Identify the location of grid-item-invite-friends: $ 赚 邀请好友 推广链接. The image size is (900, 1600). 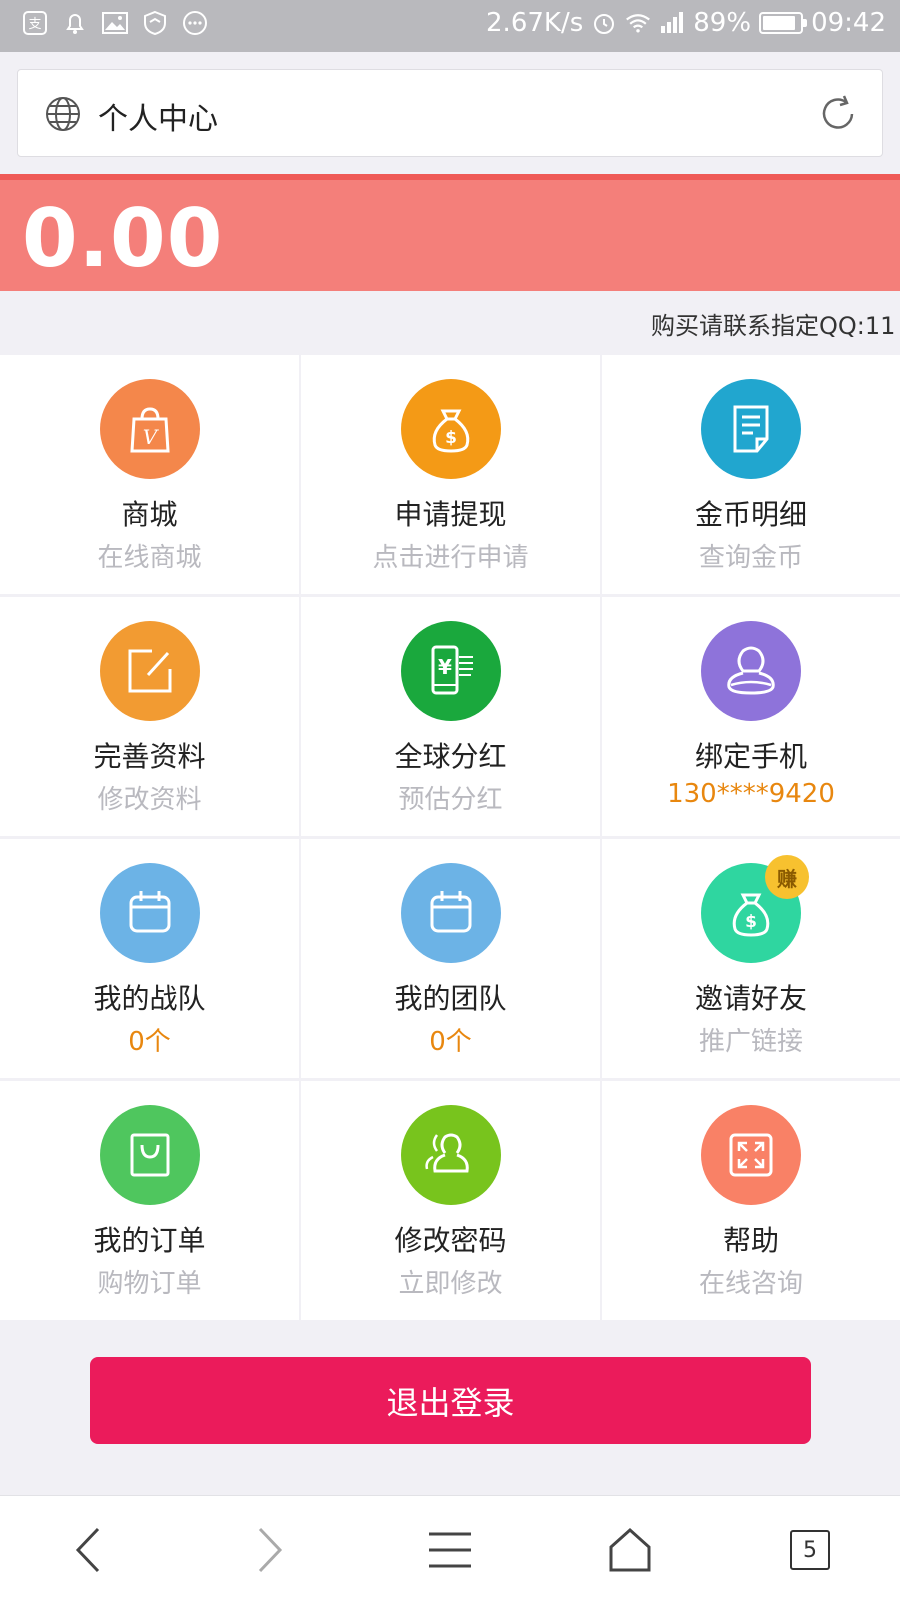
(751, 958).